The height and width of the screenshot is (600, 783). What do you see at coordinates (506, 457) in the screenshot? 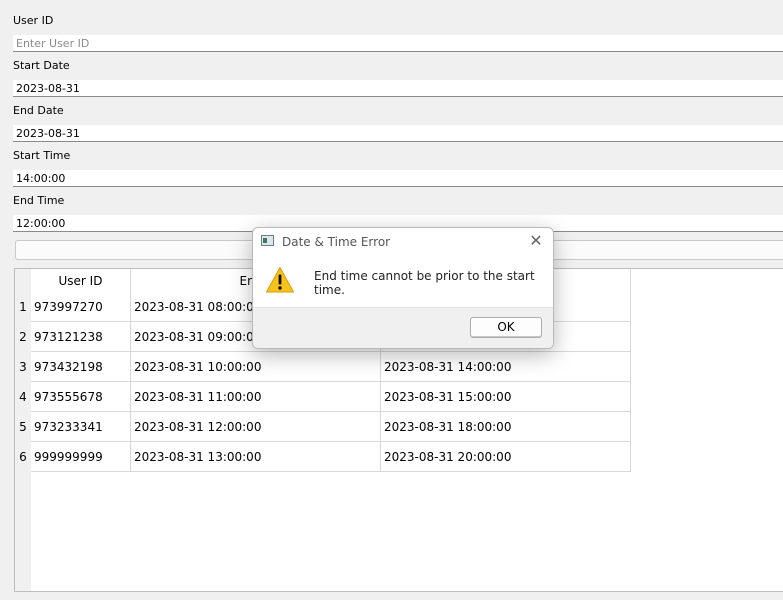
I see `exit-cell: 2023-08-31 20:00:00` at bounding box center [506, 457].